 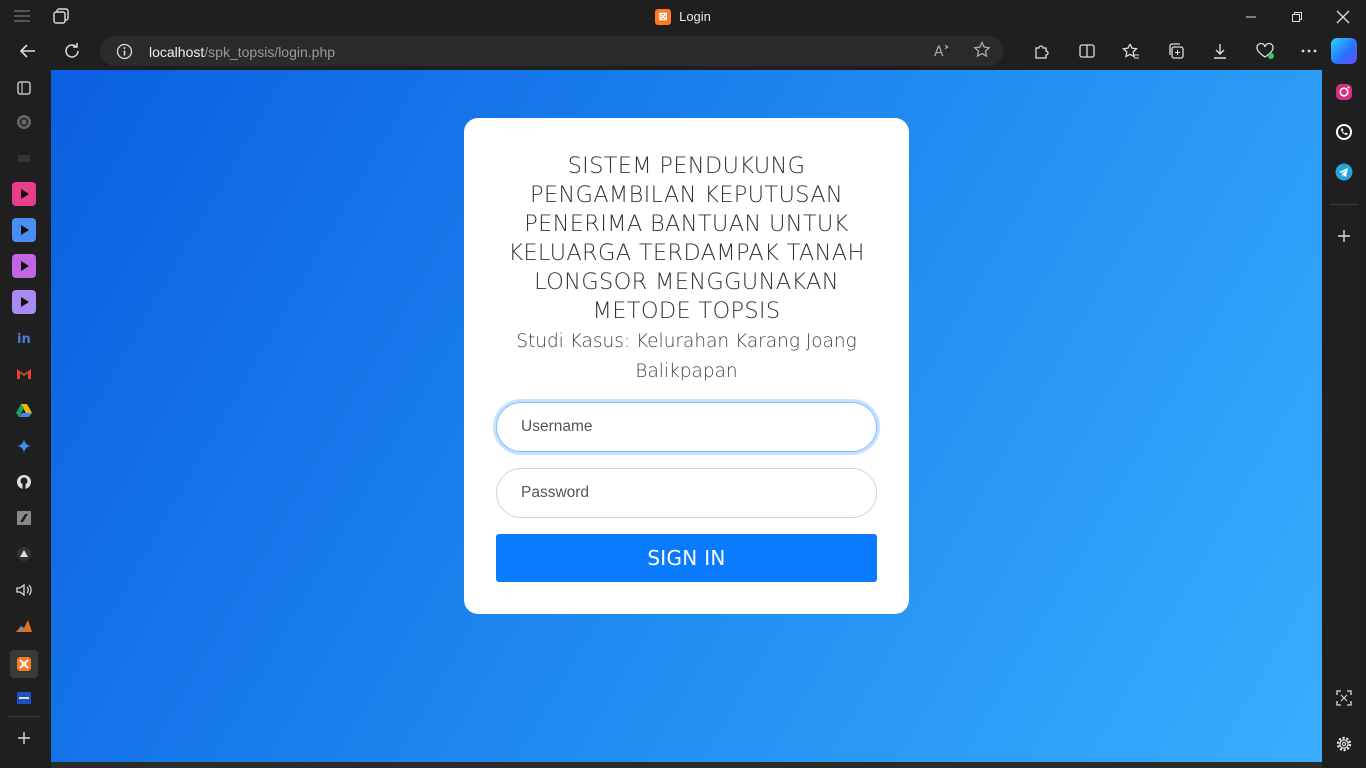 What do you see at coordinates (24, 158) in the screenshot?
I see `mail-tab-icon` at bounding box center [24, 158].